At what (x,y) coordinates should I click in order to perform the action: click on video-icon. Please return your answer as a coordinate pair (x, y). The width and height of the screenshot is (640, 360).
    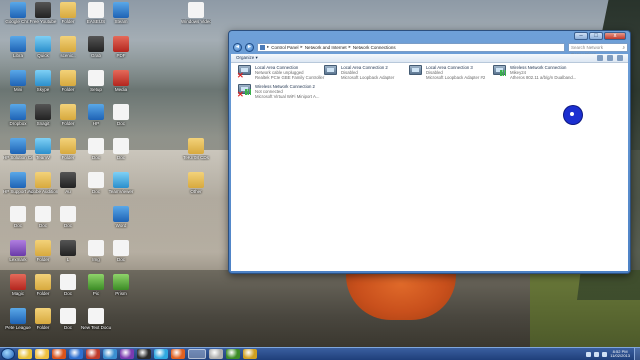
    Looking at the image, I should click on (196, 10).